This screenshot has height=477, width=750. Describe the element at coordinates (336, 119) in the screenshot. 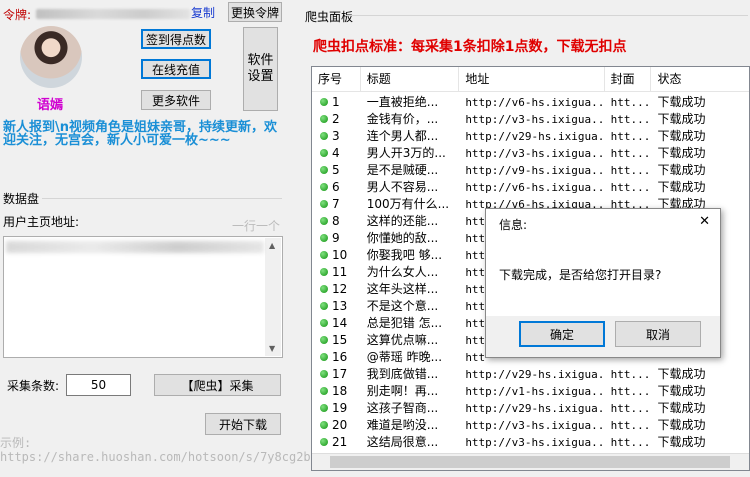

I see `row-index: 2` at that location.